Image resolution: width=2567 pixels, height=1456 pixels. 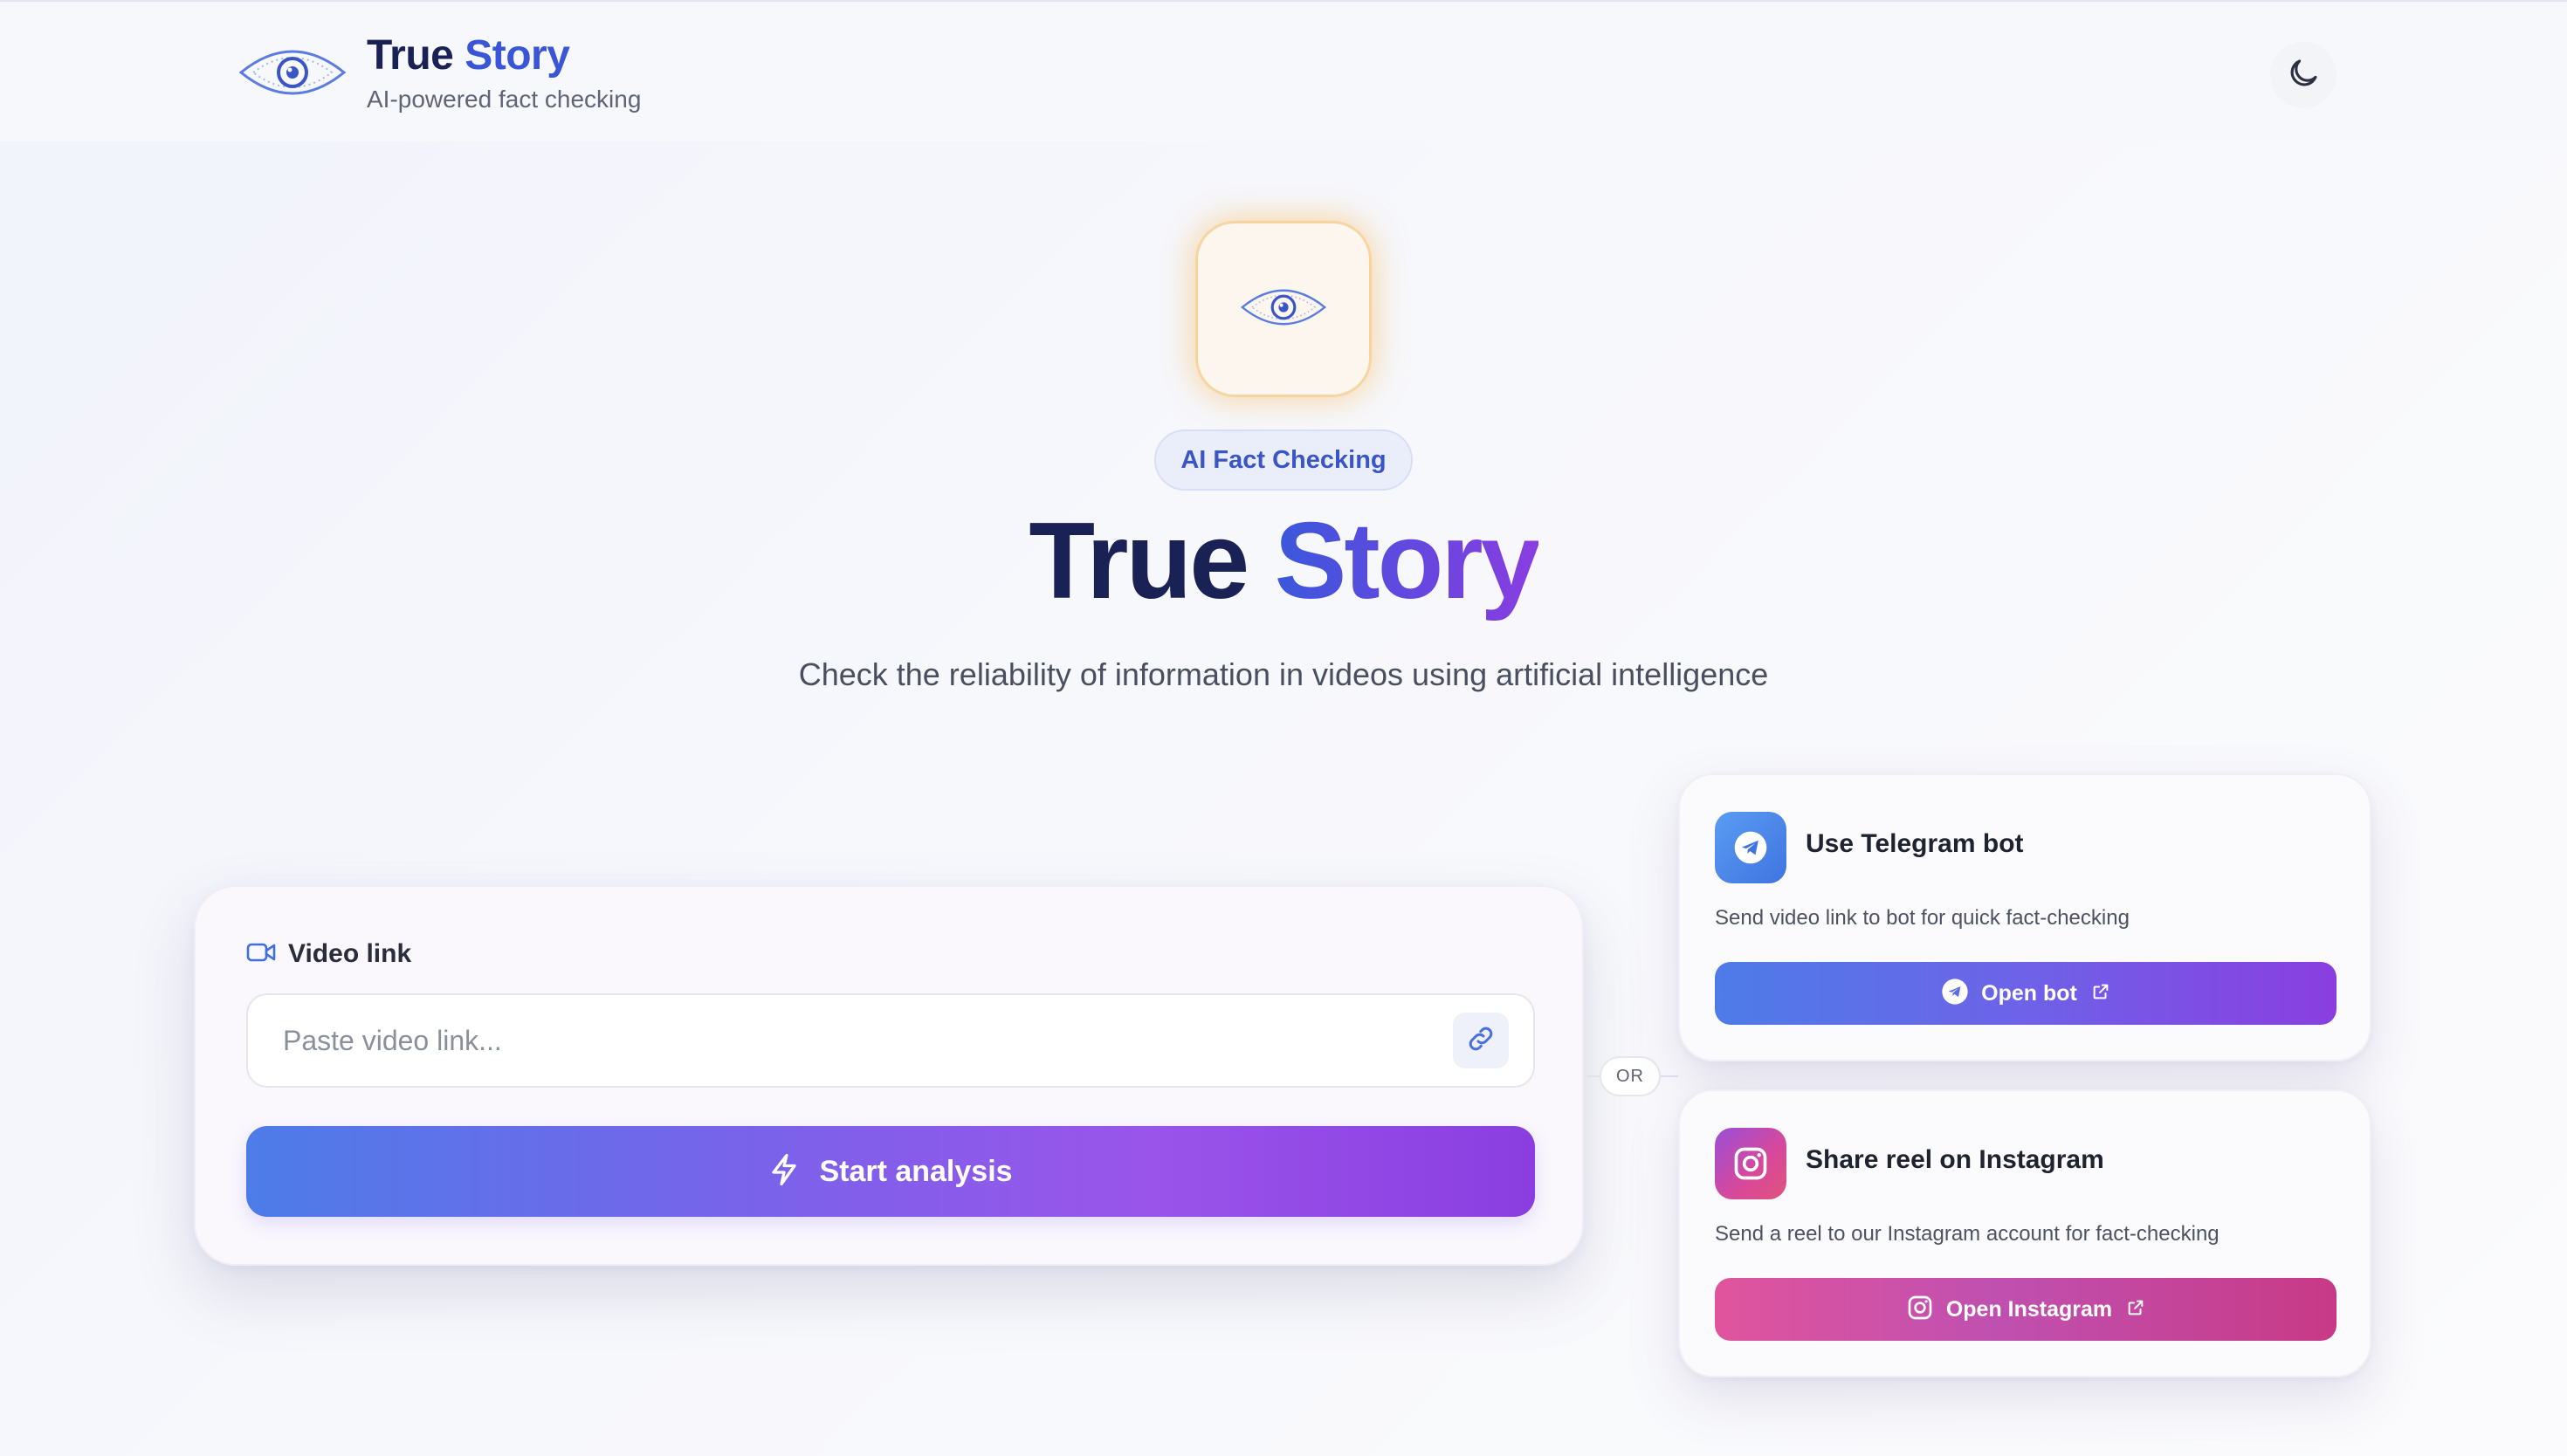 I want to click on open-instagram-label: Open Instagram, so click(x=2029, y=1309).